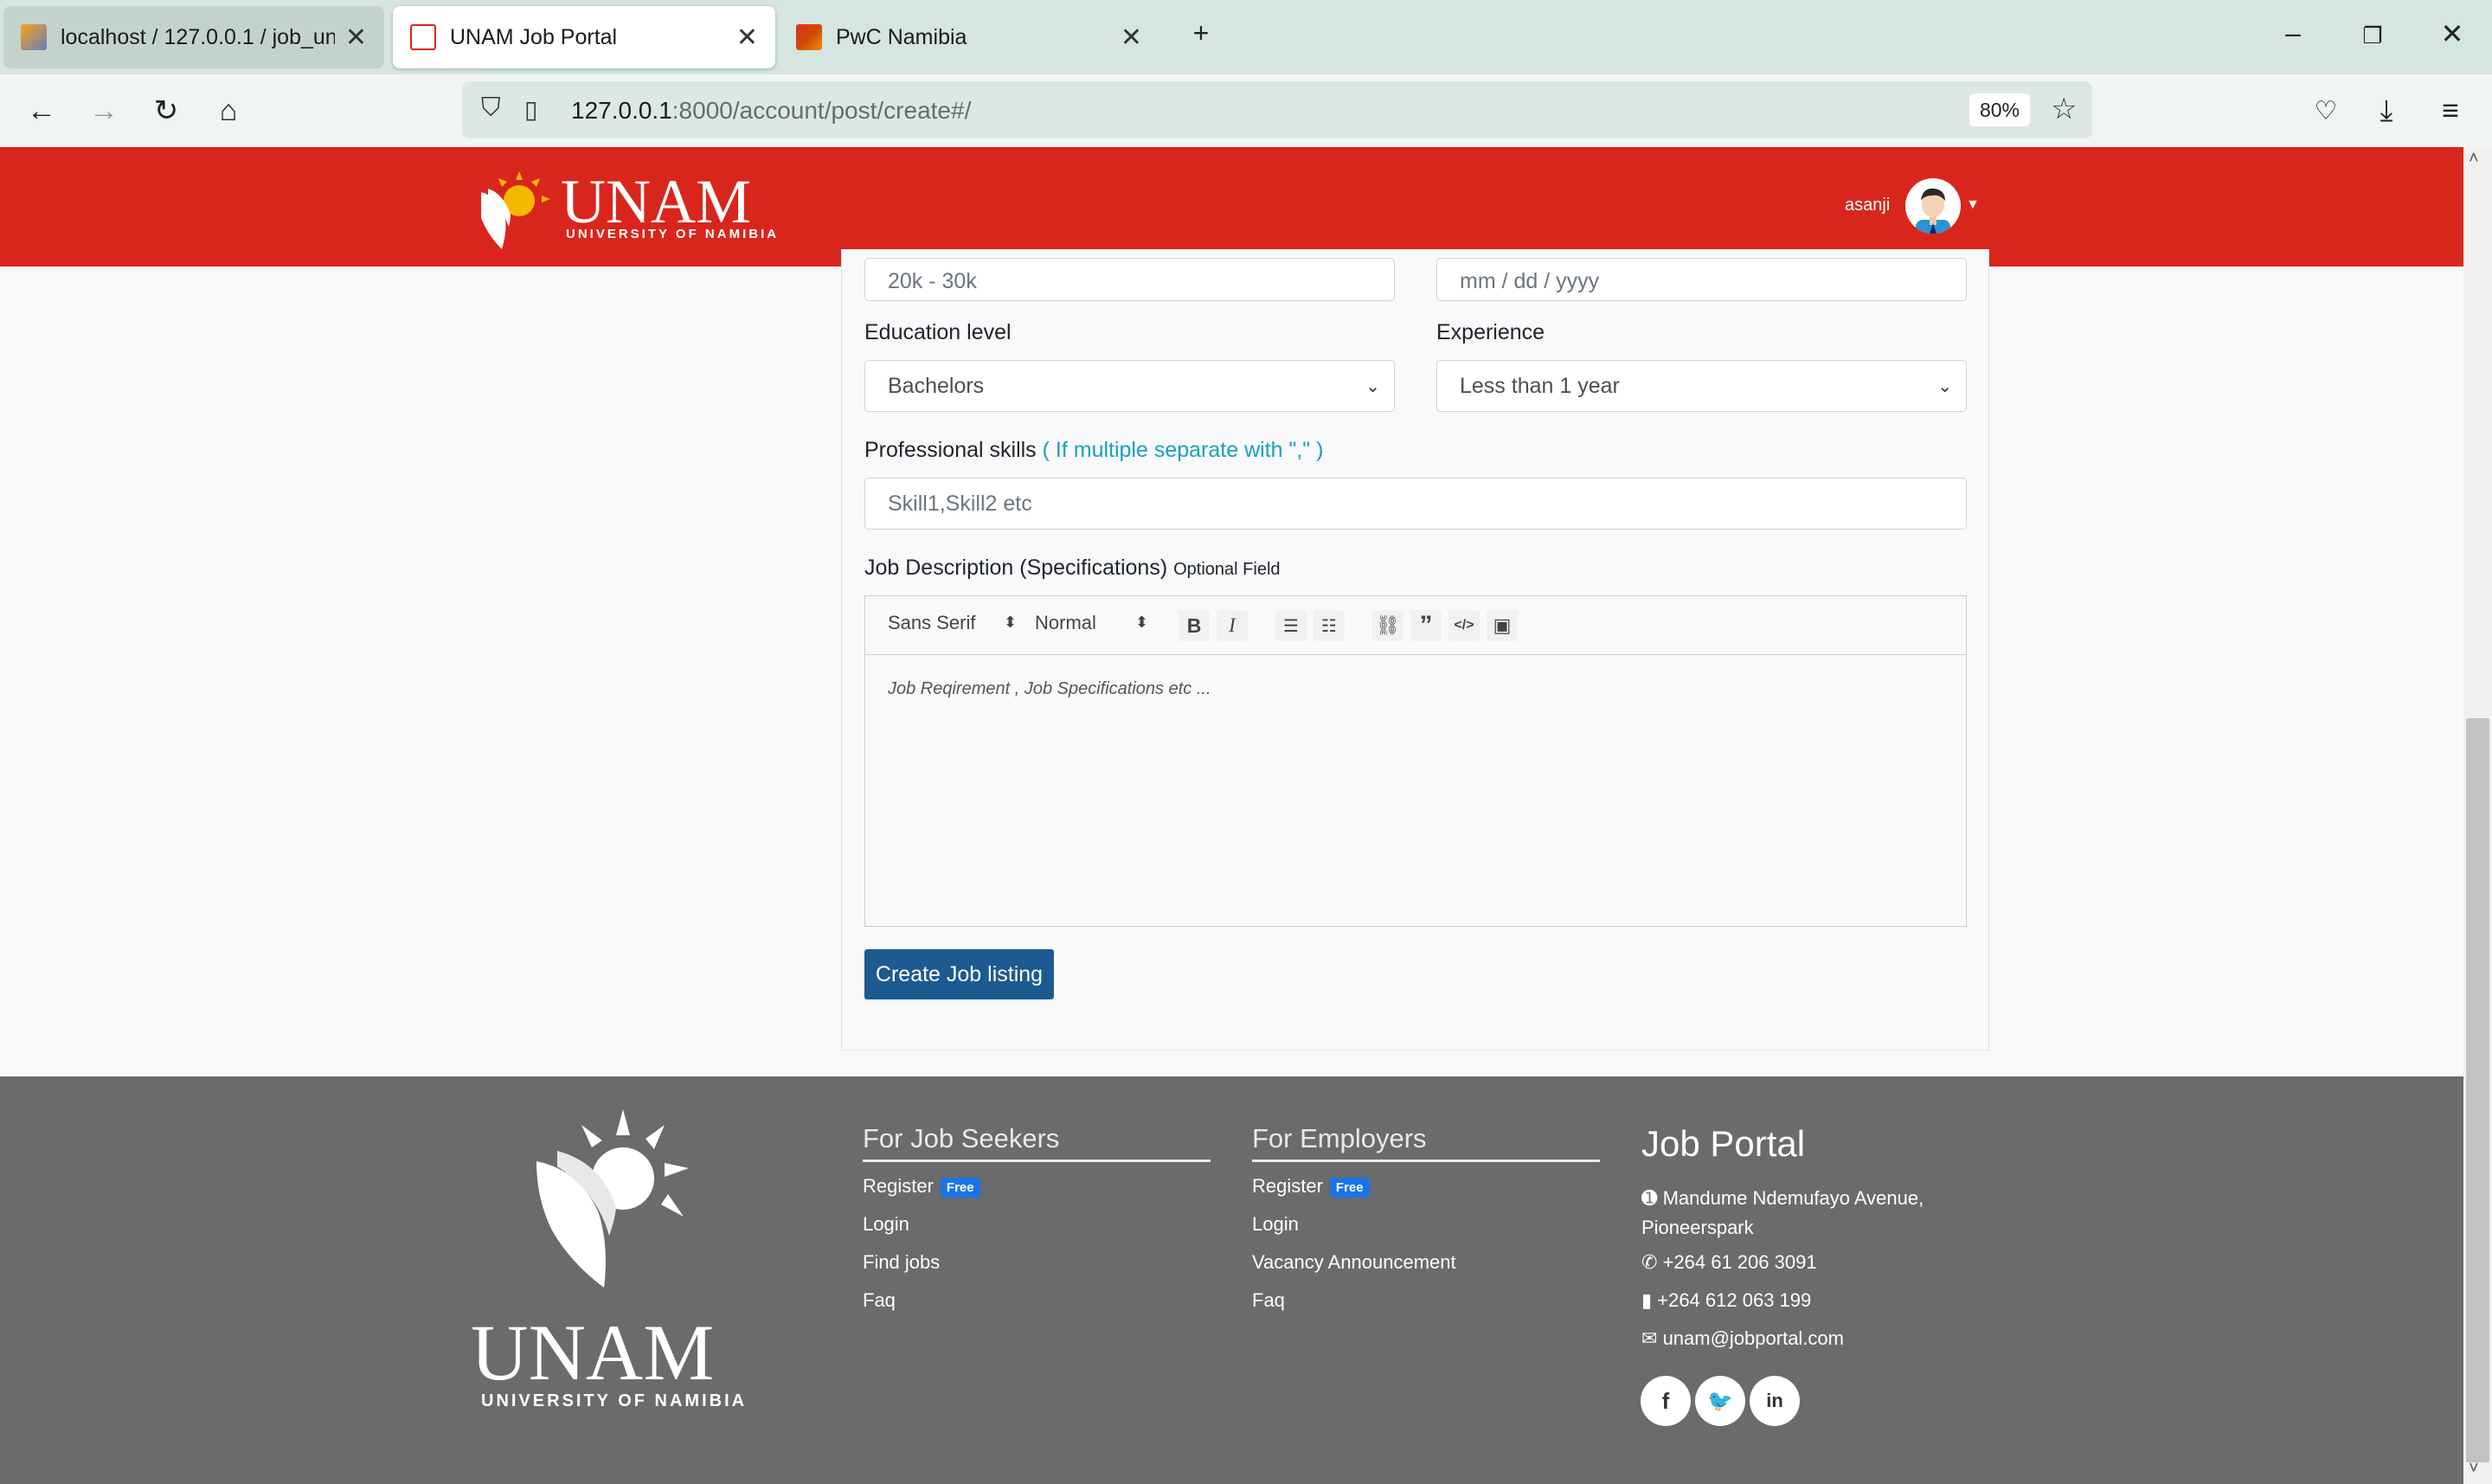 This screenshot has width=2492, height=1484. Describe the element at coordinates (1129, 279) in the screenshot. I see `salary-input: 20k - 30k` at that location.